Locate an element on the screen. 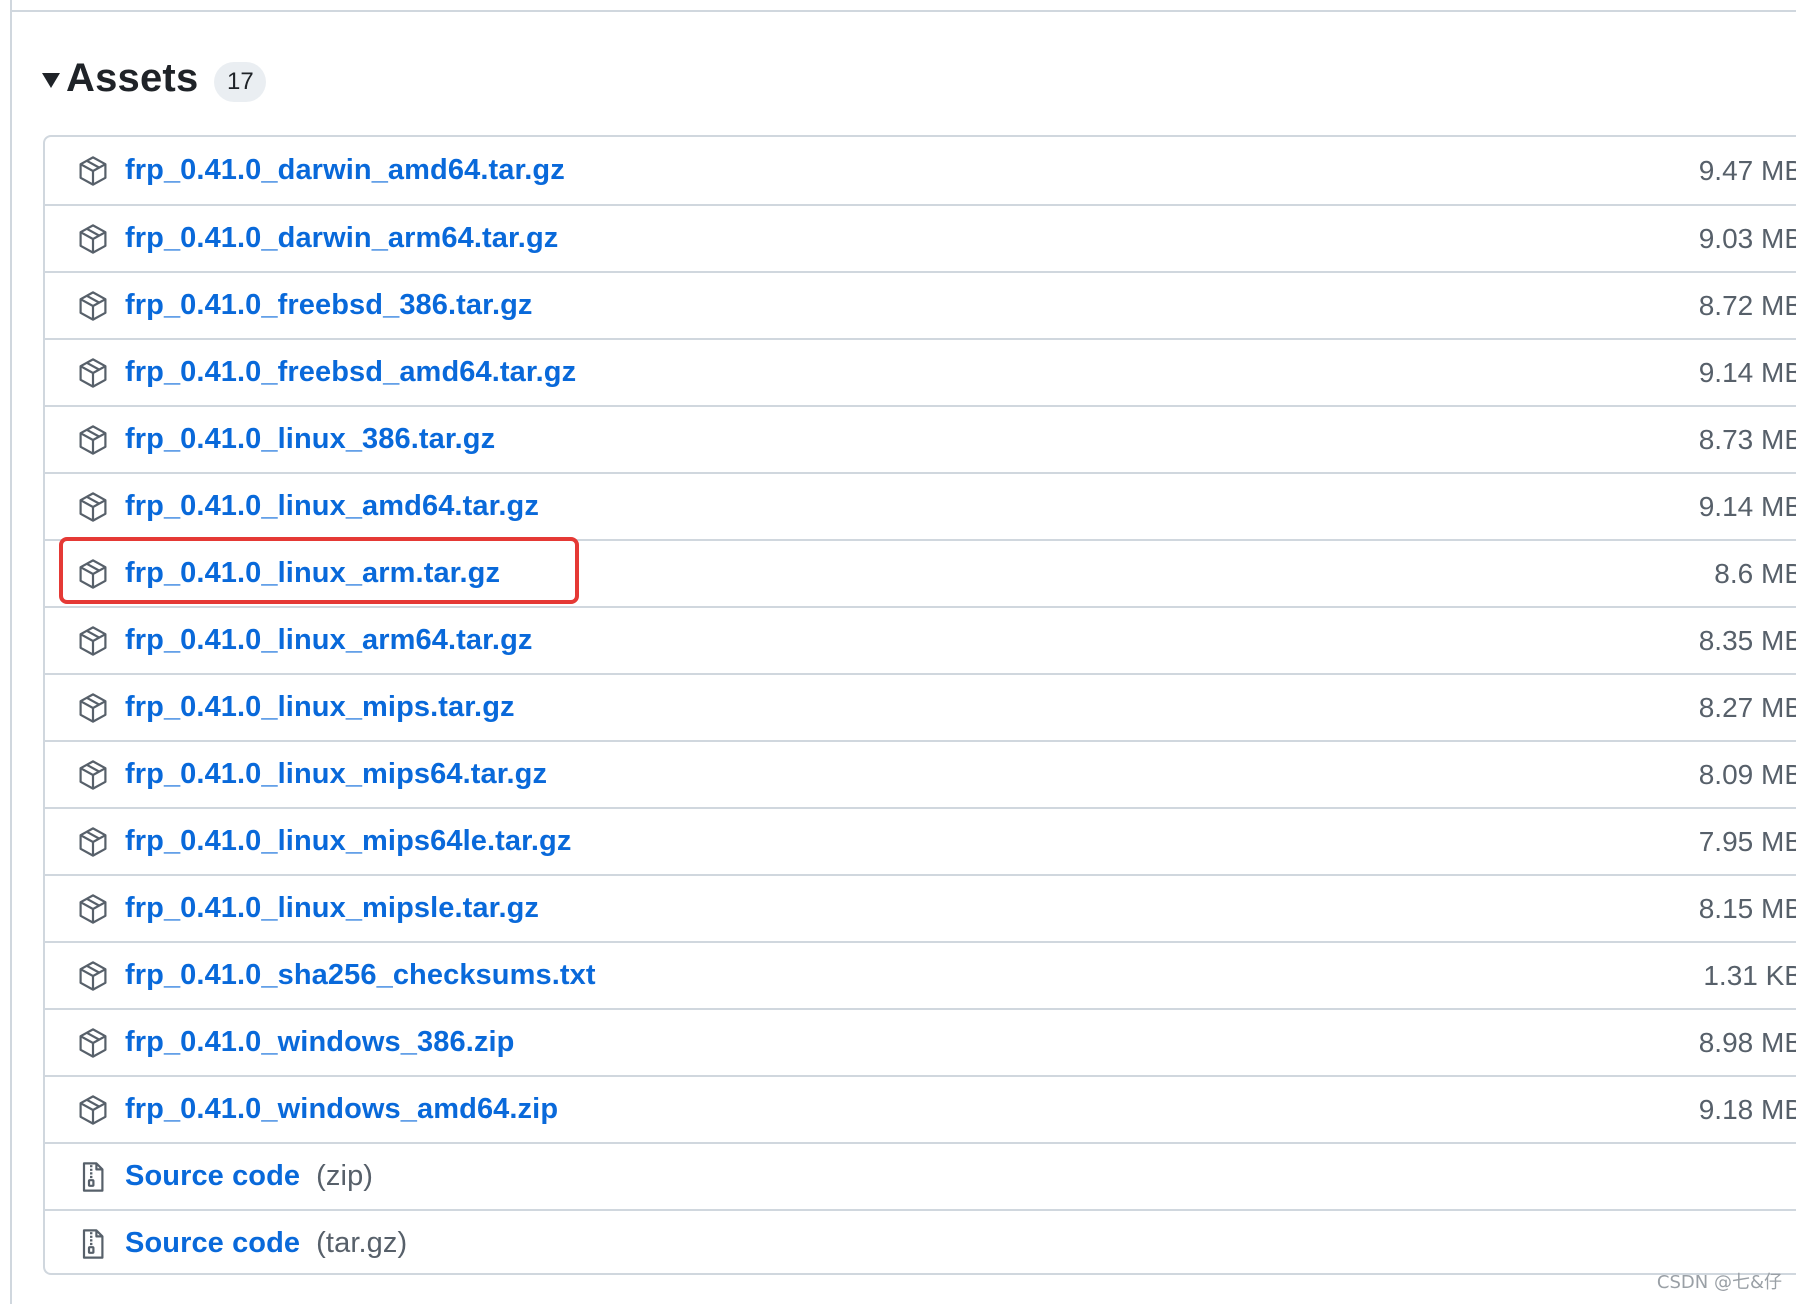 The height and width of the screenshot is (1304, 1796). source-code-link: Source code (tar.gz) is located at coordinates (266, 1243).